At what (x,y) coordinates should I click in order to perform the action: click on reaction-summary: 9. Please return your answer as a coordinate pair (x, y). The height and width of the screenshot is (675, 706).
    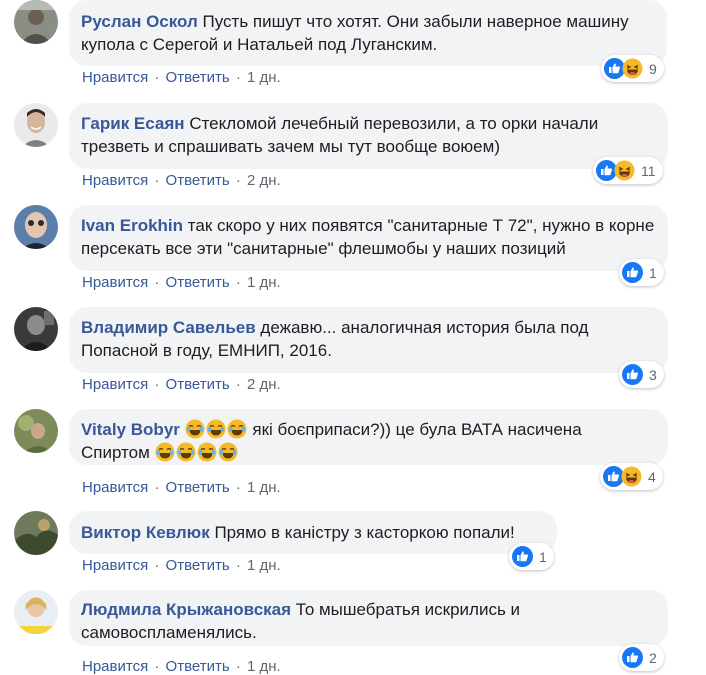
    Looking at the image, I should click on (632, 68).